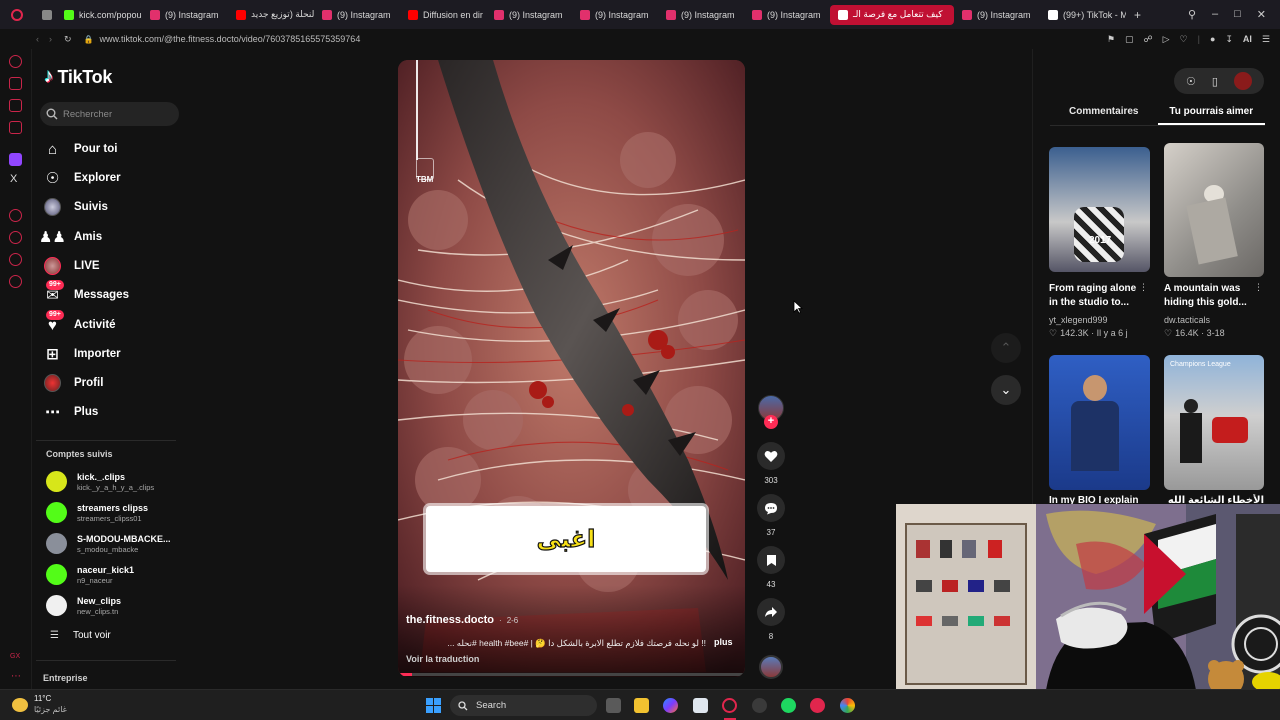 This screenshot has height=720, width=1280. Describe the element at coordinates (1129, 39) in the screenshot. I see `snapshot-icon: ▢` at that location.